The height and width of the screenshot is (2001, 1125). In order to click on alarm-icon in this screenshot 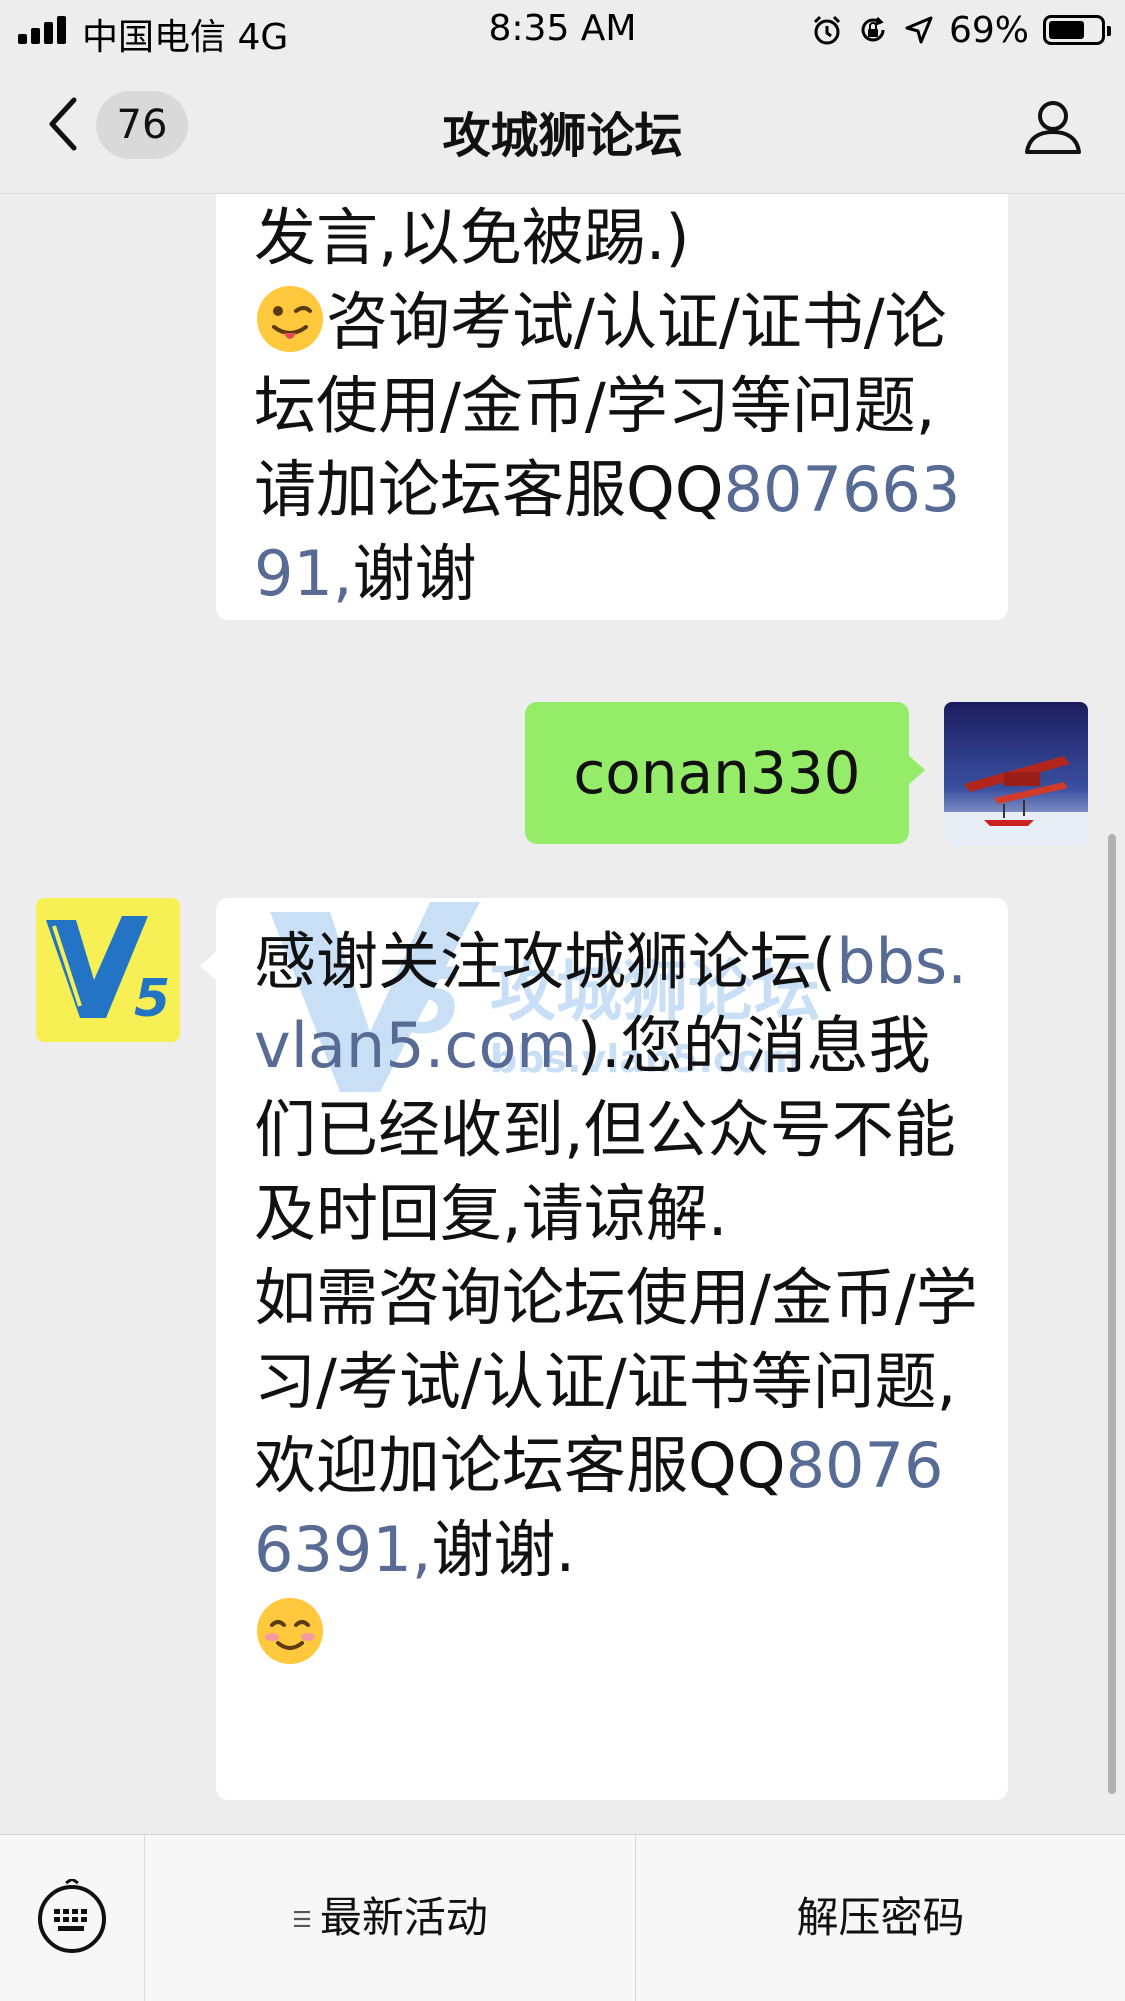, I will do `click(827, 30)`.